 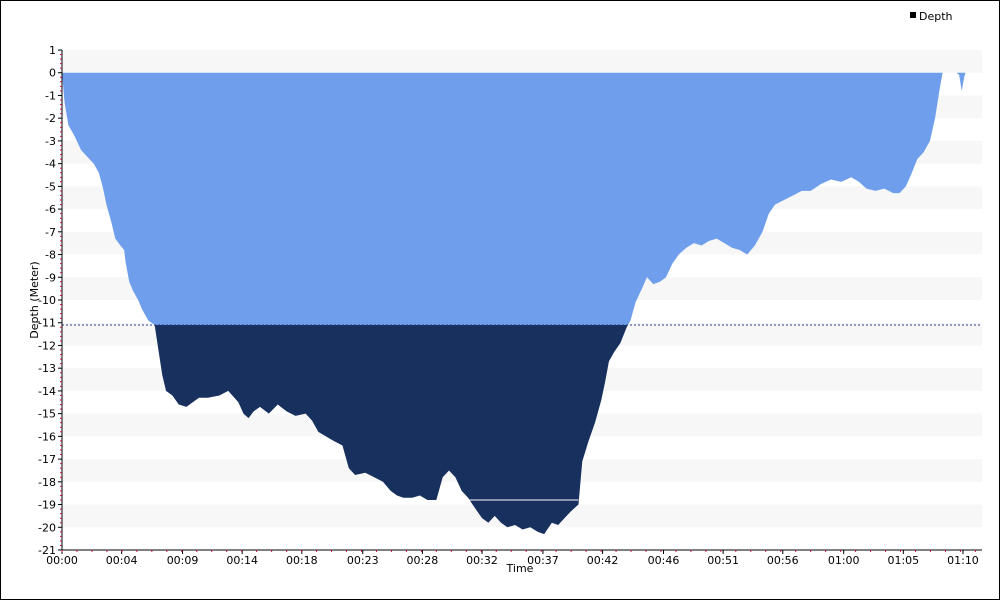 What do you see at coordinates (783, 560) in the screenshot?
I see `x-tick-label: 00:56` at bounding box center [783, 560].